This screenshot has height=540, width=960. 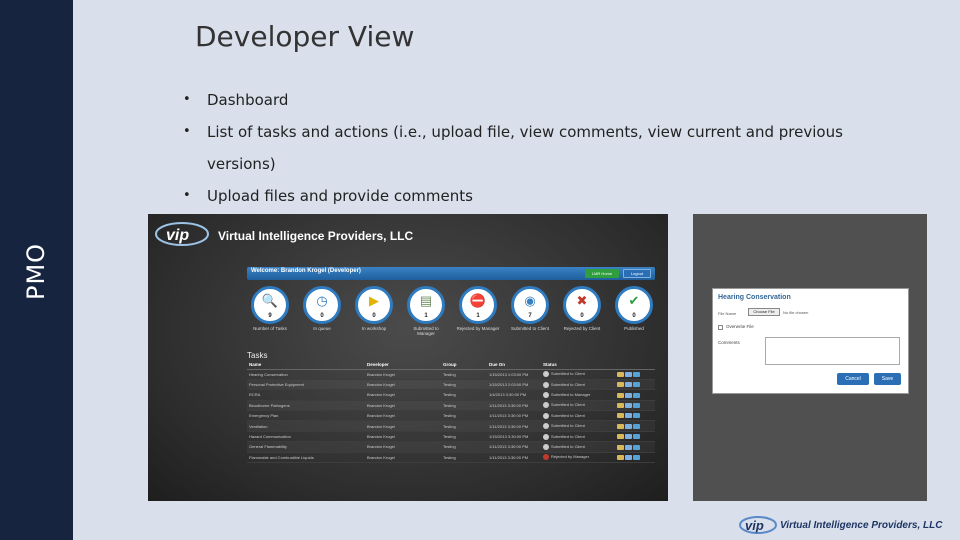 What do you see at coordinates (582, 308) in the screenshot?
I see `stat-rejected-by-client: ✖ 0 Rejected by Client` at bounding box center [582, 308].